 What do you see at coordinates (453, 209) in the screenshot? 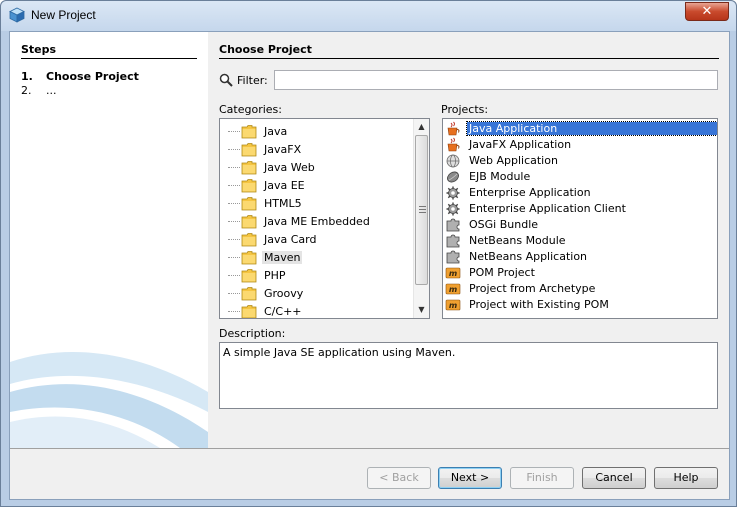
I see `gear-icon` at bounding box center [453, 209].